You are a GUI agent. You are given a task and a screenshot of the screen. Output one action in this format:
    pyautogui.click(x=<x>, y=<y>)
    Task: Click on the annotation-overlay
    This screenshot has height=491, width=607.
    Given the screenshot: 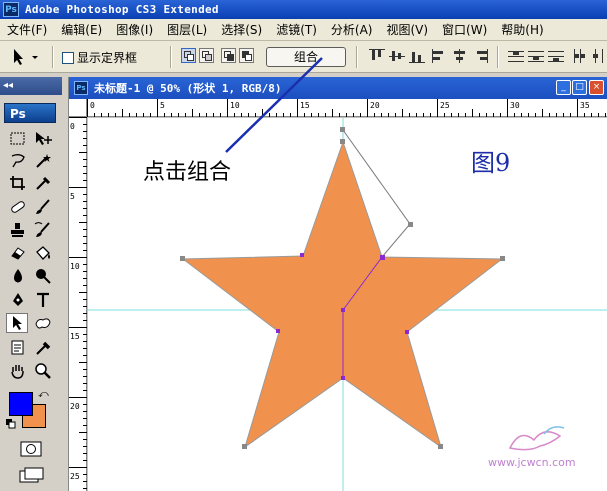 What is the action you would take?
    pyautogui.click(x=274, y=105)
    